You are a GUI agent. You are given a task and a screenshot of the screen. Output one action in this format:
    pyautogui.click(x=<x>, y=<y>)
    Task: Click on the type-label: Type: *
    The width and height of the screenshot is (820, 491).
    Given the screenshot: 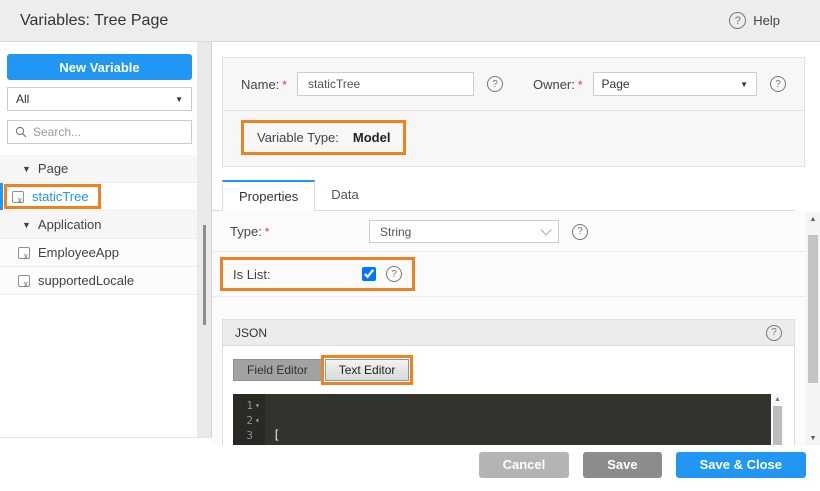 What is the action you would take?
    pyautogui.click(x=250, y=231)
    